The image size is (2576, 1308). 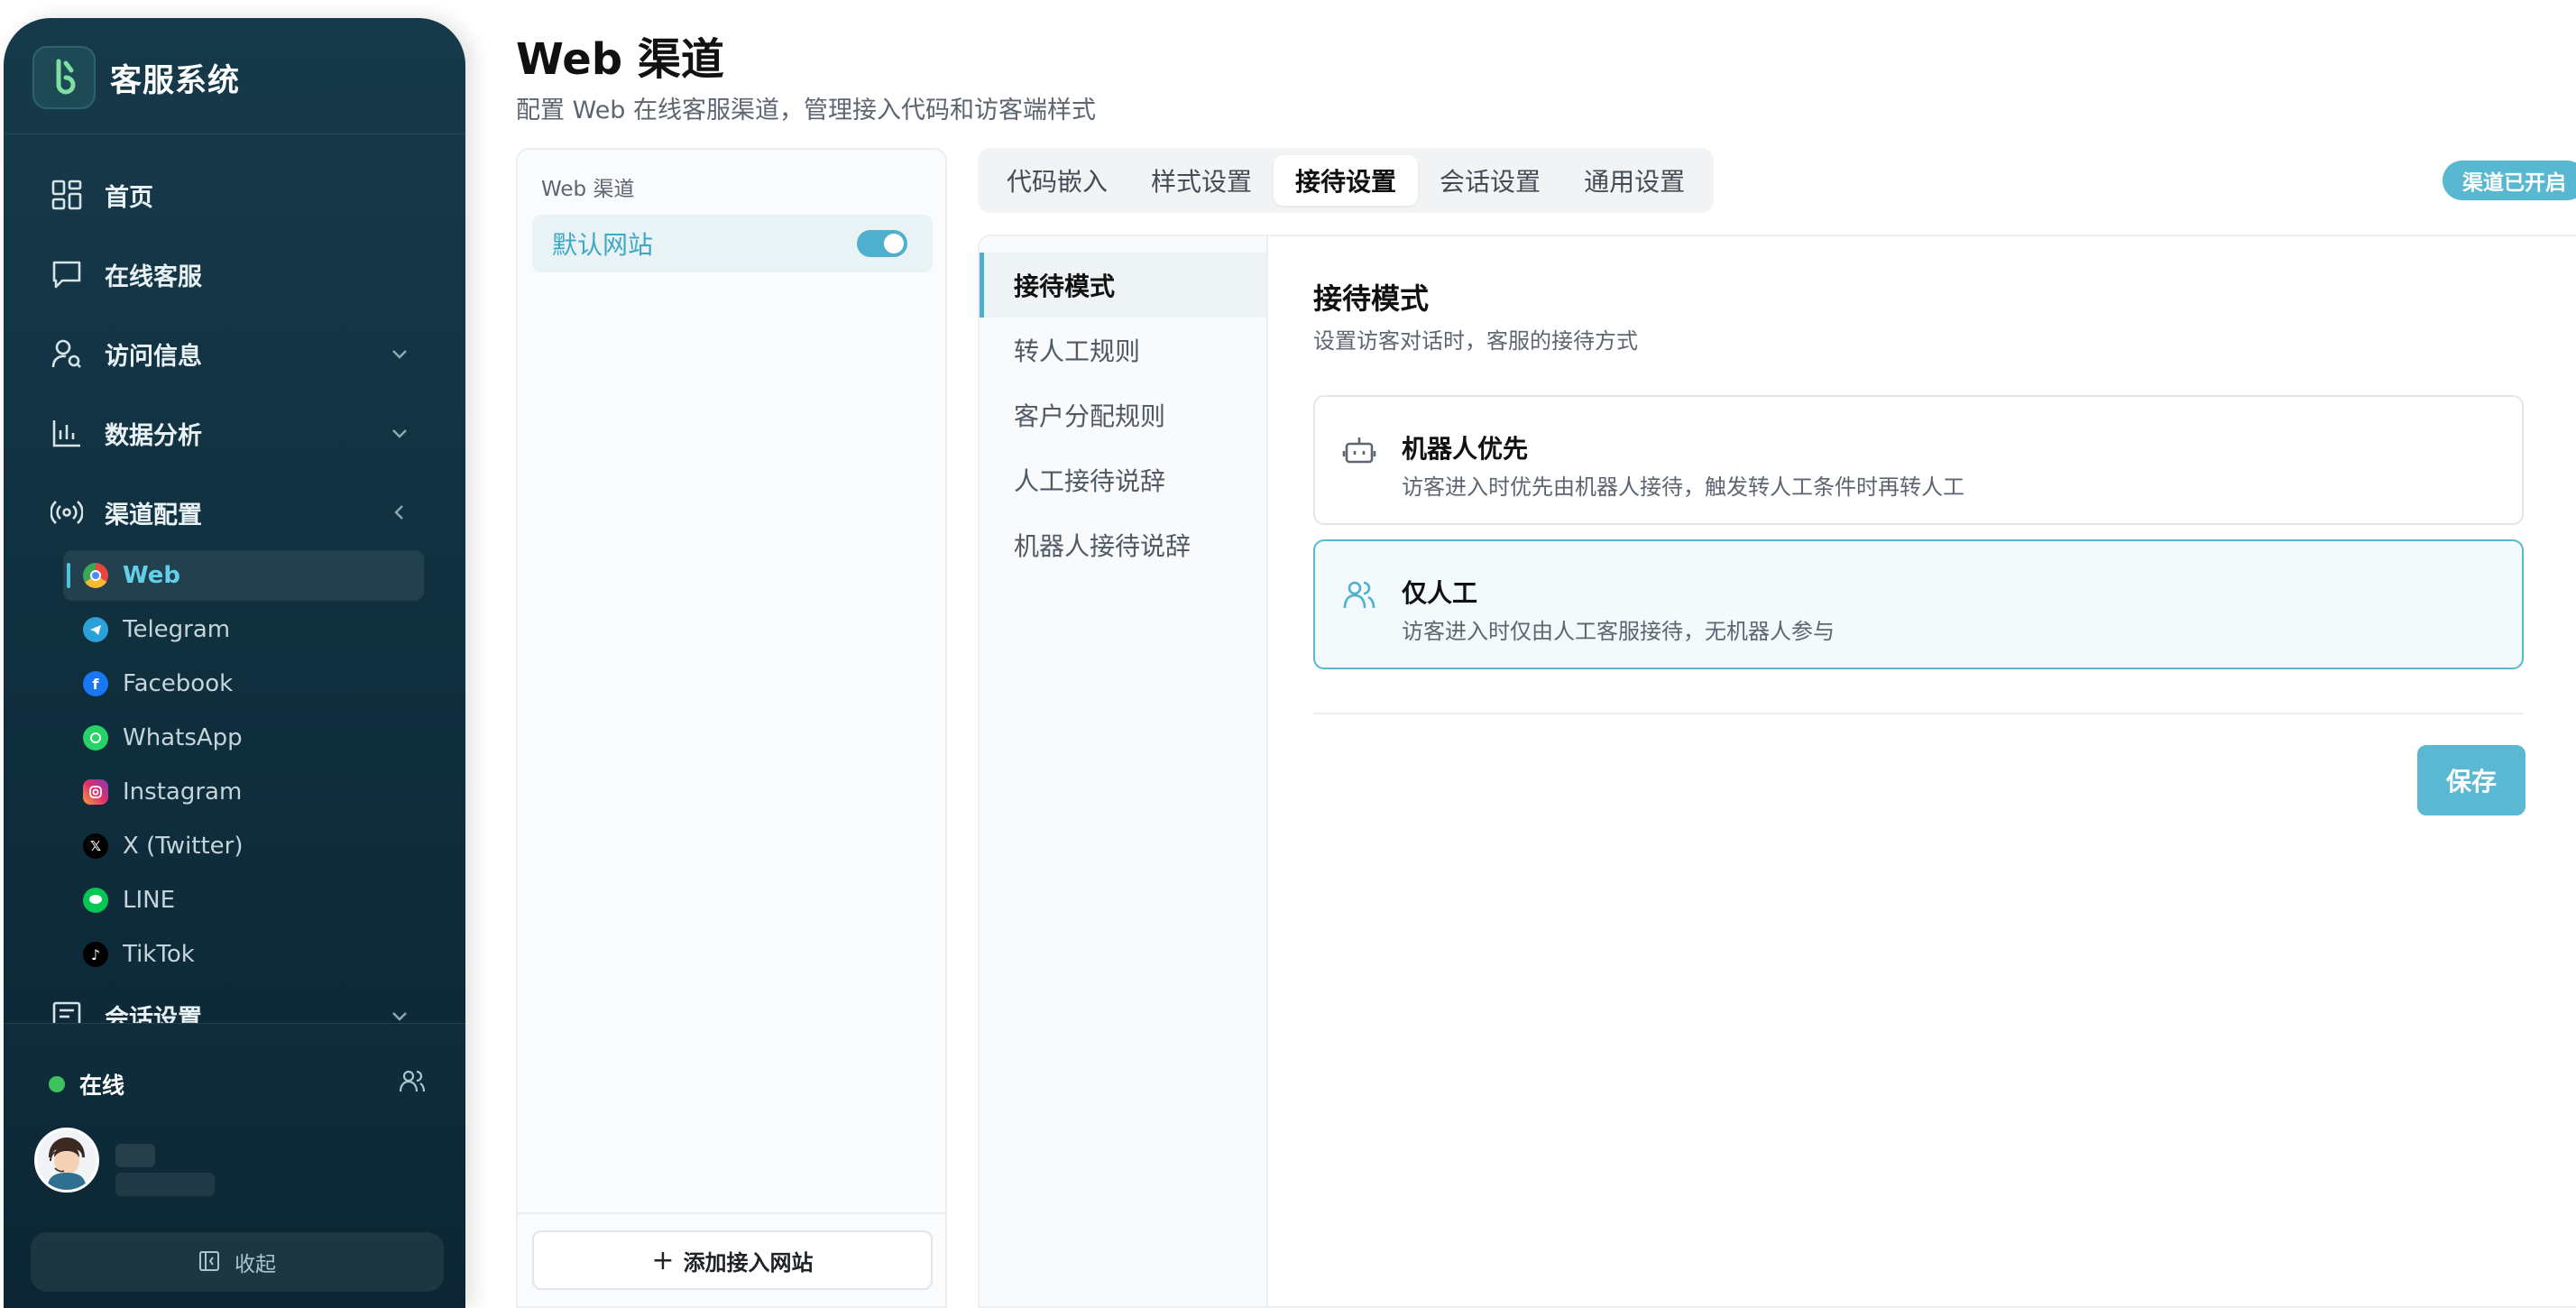 I want to click on app-title: 客服系统, so click(x=175, y=80).